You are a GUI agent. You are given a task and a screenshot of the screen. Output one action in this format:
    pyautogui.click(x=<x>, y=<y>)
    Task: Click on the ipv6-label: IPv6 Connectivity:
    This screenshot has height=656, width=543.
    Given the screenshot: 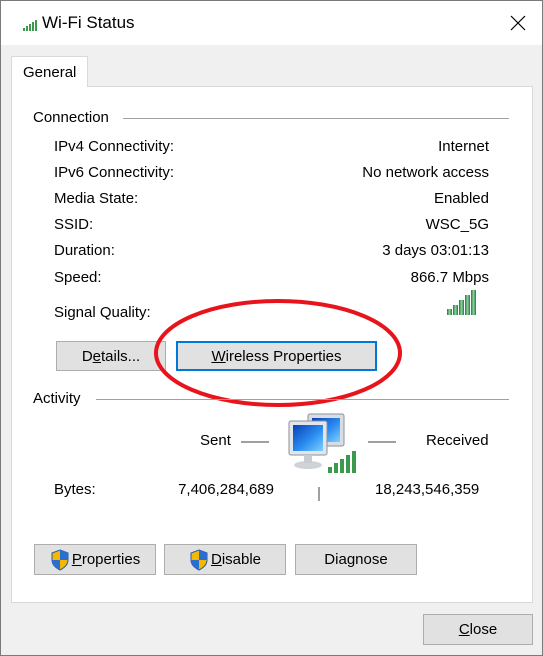 What is the action you would take?
    pyautogui.click(x=114, y=172)
    